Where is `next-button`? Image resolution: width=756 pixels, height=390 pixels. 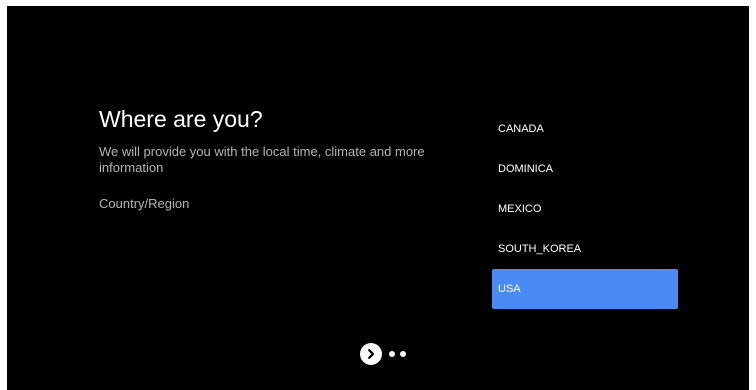 next-button is located at coordinates (371, 354).